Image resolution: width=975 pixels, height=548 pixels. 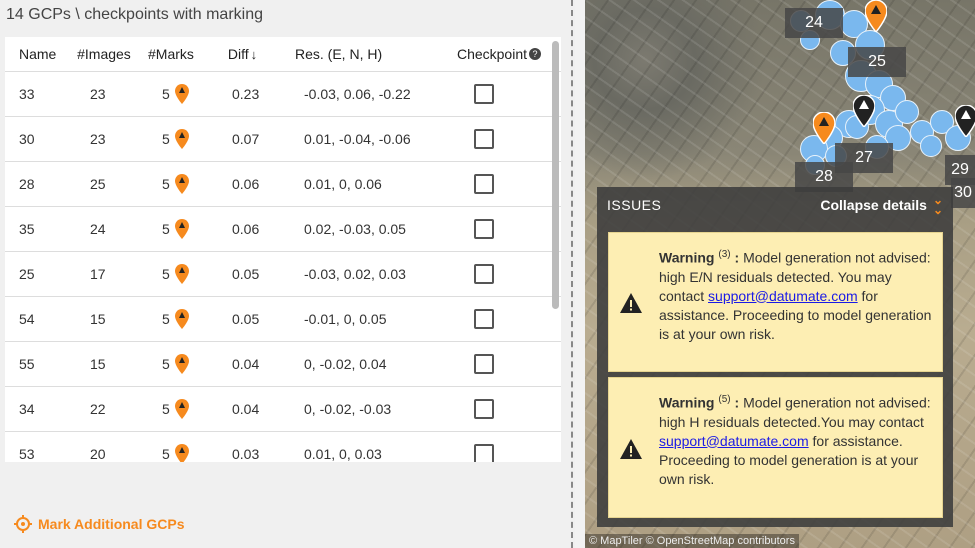 I want to click on cell-diff: 0.23, so click(x=246, y=94).